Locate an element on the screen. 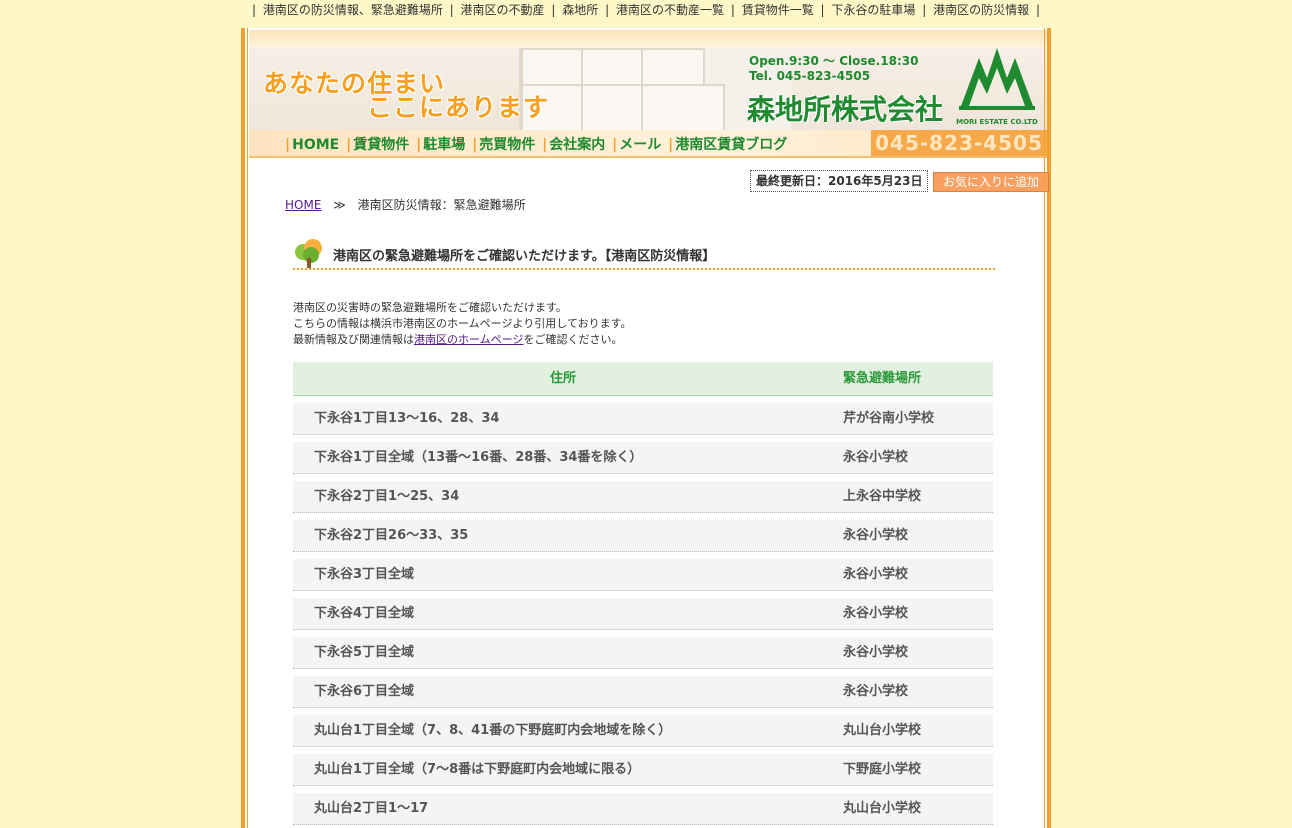 This screenshot has height=828, width=1292. header-shelter: 緊急避難場所 is located at coordinates (882, 378).